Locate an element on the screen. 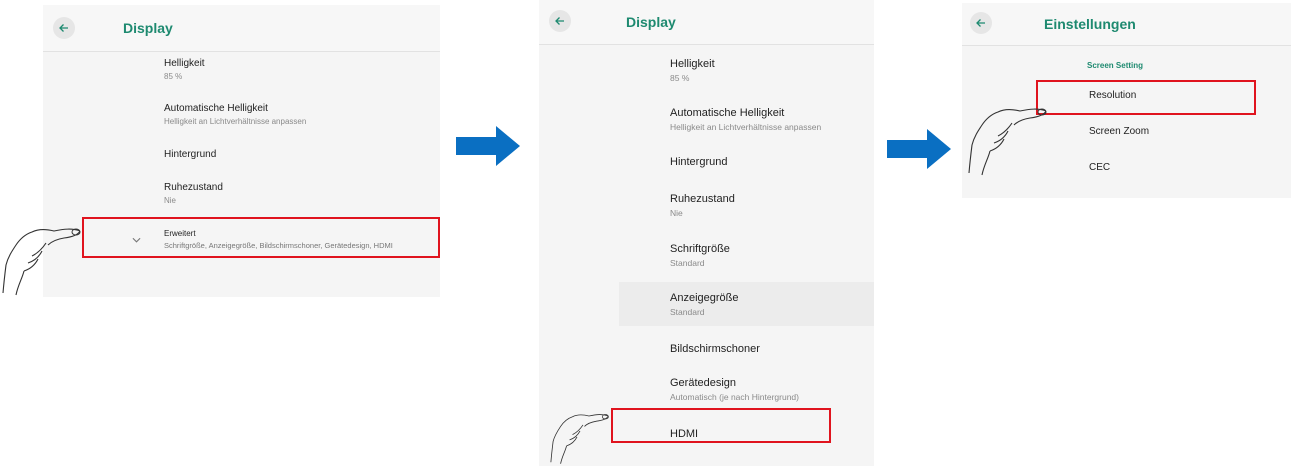 This screenshot has width=1296, height=466. setting-title: Anzeigegröße is located at coordinates (704, 298).